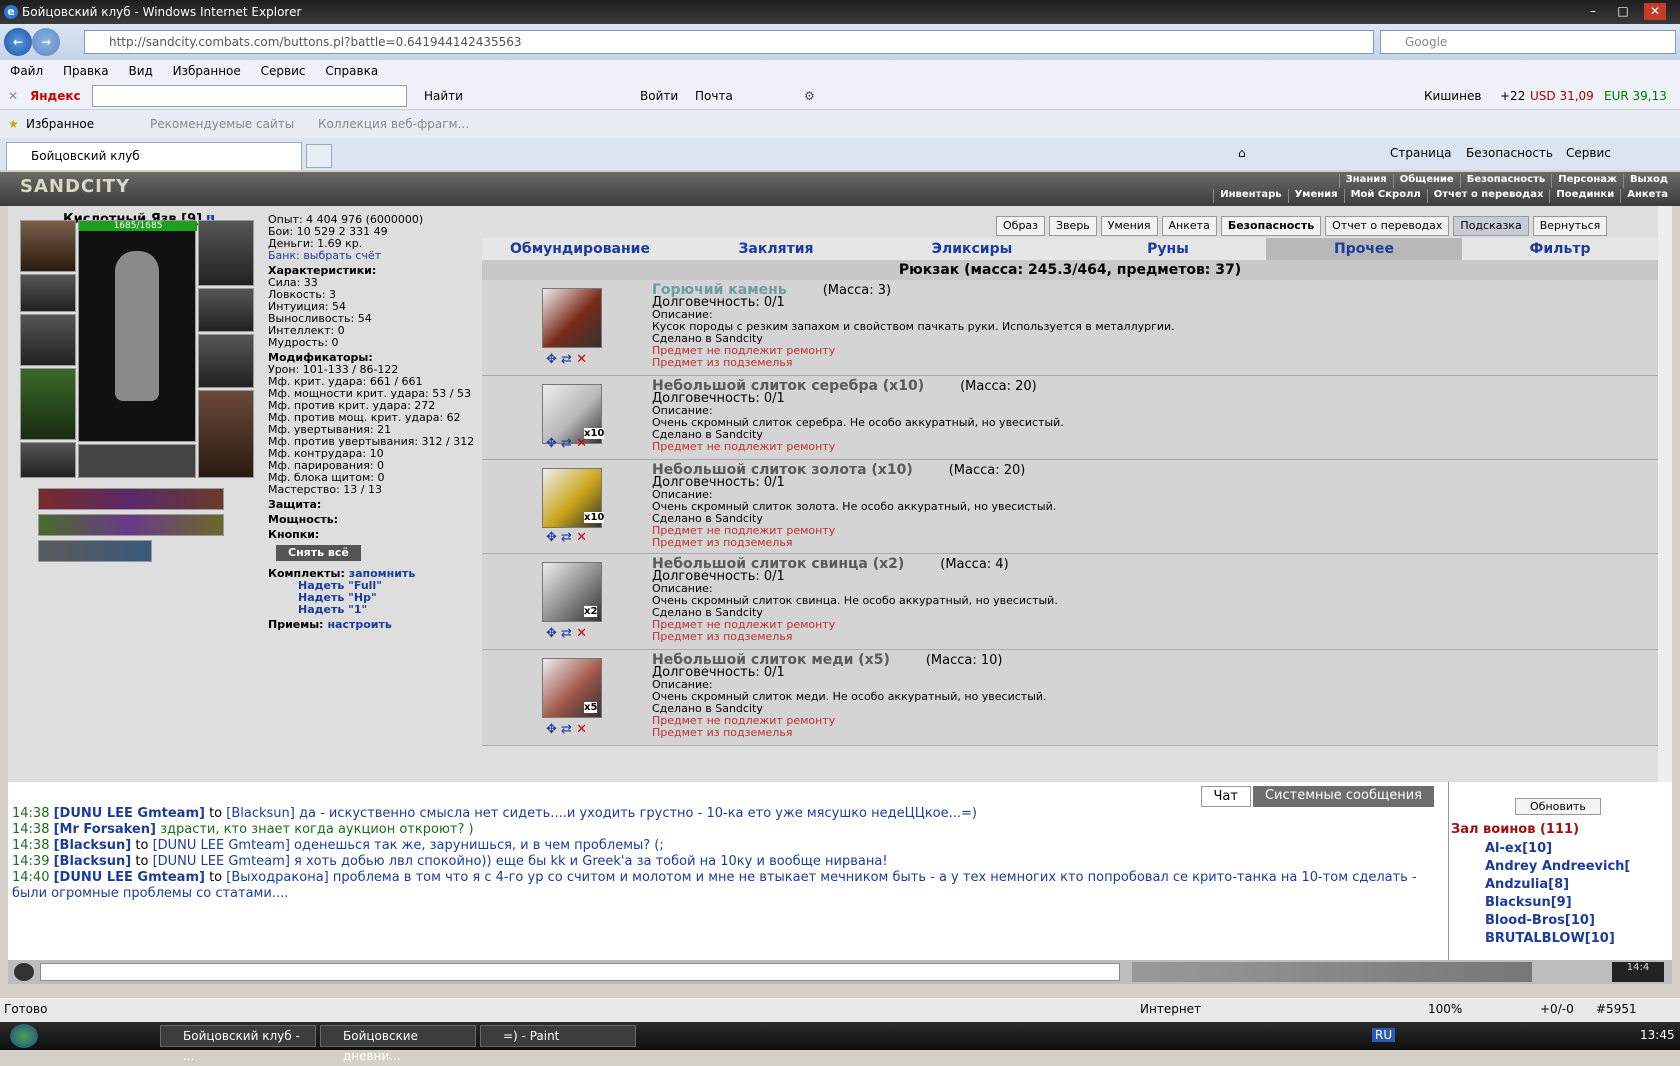 This screenshot has height=1066, width=1680. What do you see at coordinates (1168, 249) in the screenshot?
I see `category-tab: Руны` at bounding box center [1168, 249].